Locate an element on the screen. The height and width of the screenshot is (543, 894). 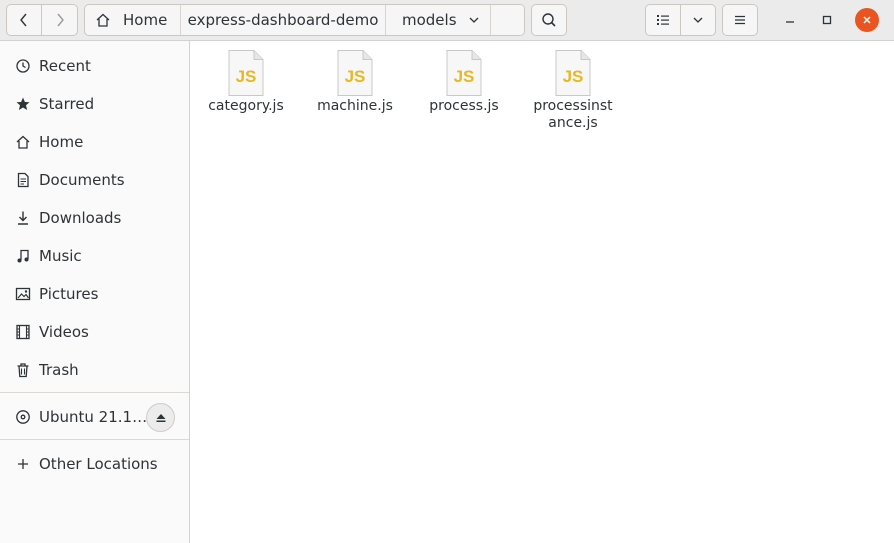
sidebar-item-pictures: Pictures is located at coordinates (94, 294).